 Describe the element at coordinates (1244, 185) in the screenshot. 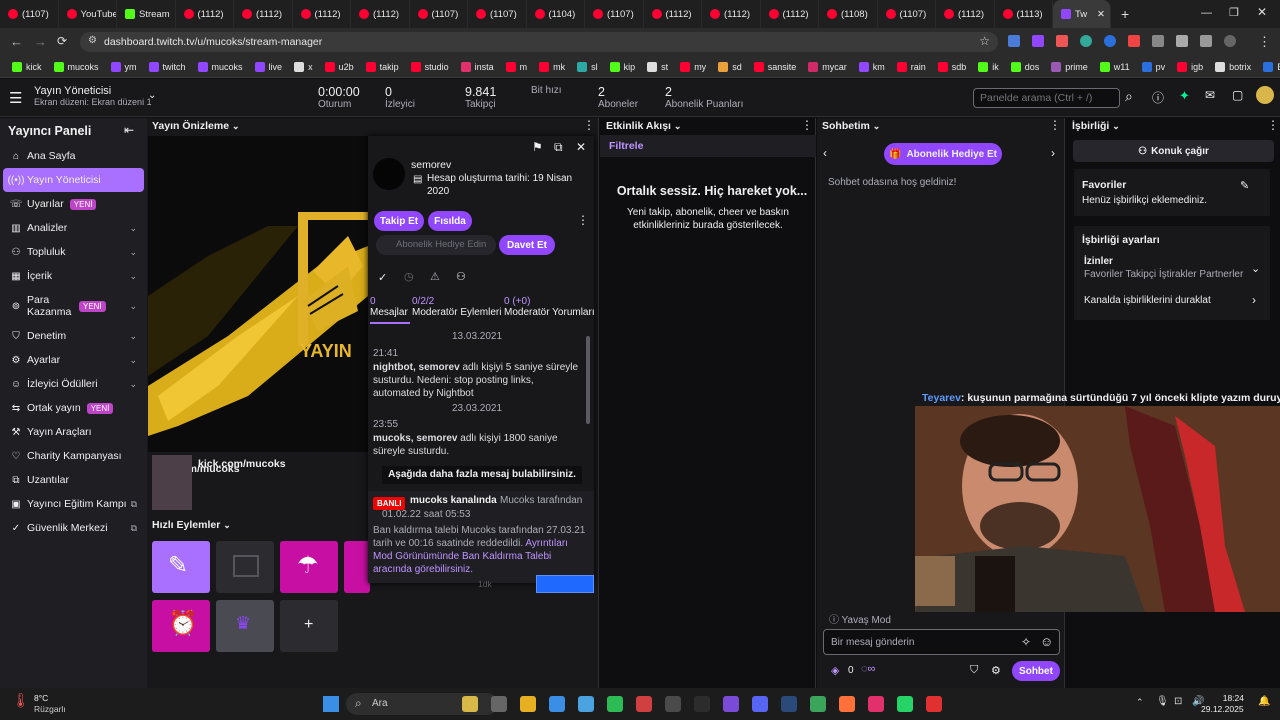

I see `pencil-icon: ✎` at that location.